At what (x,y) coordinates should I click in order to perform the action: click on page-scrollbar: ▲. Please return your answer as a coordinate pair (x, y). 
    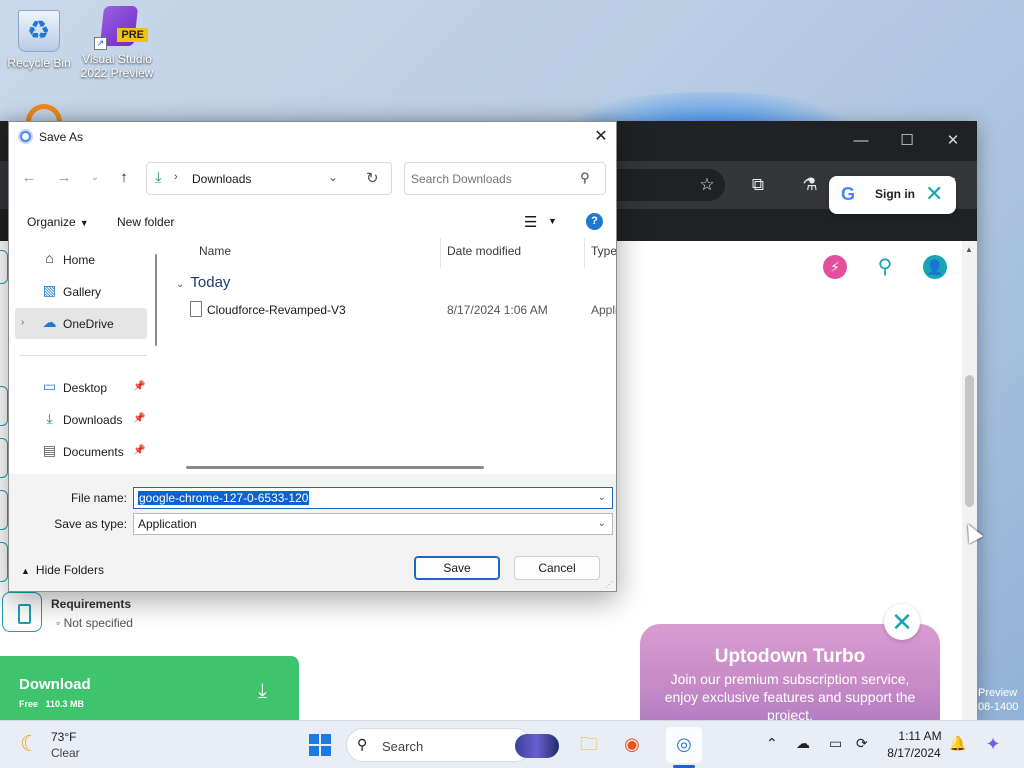
    Looking at the image, I should click on (969, 480).